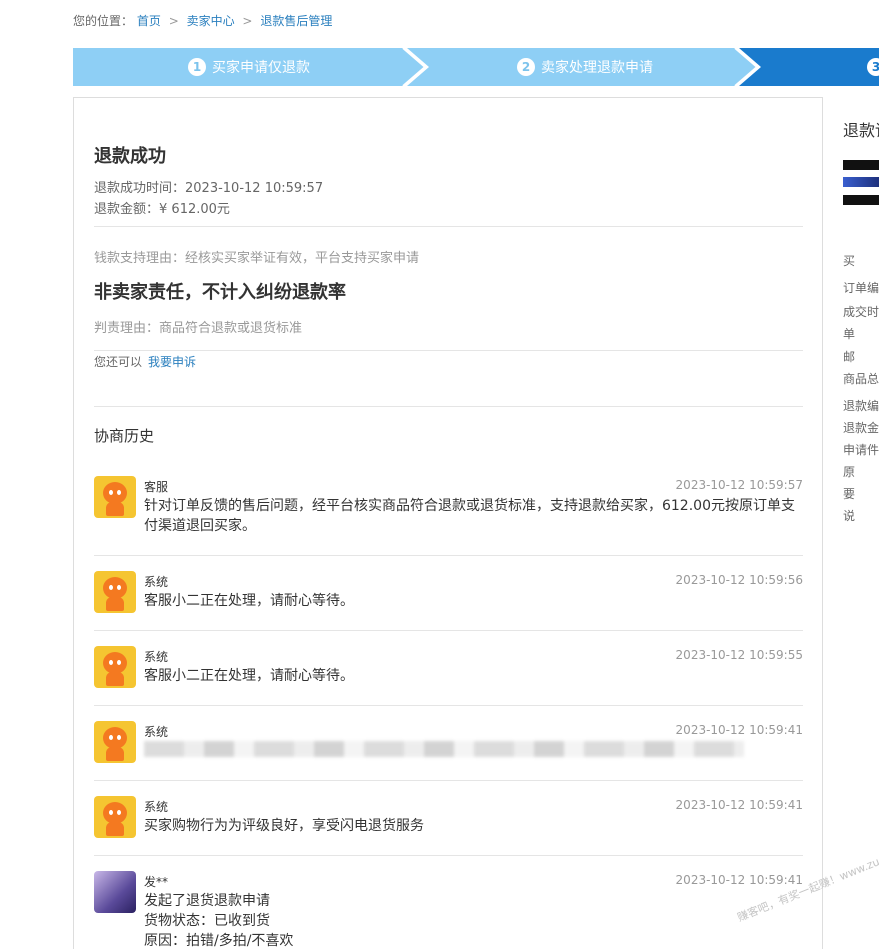  What do you see at coordinates (448, 676) in the screenshot?
I see `history-message: 系统 2023-10-12 10:59:55 客服小二正在处理，请耐心等待。` at bounding box center [448, 676].